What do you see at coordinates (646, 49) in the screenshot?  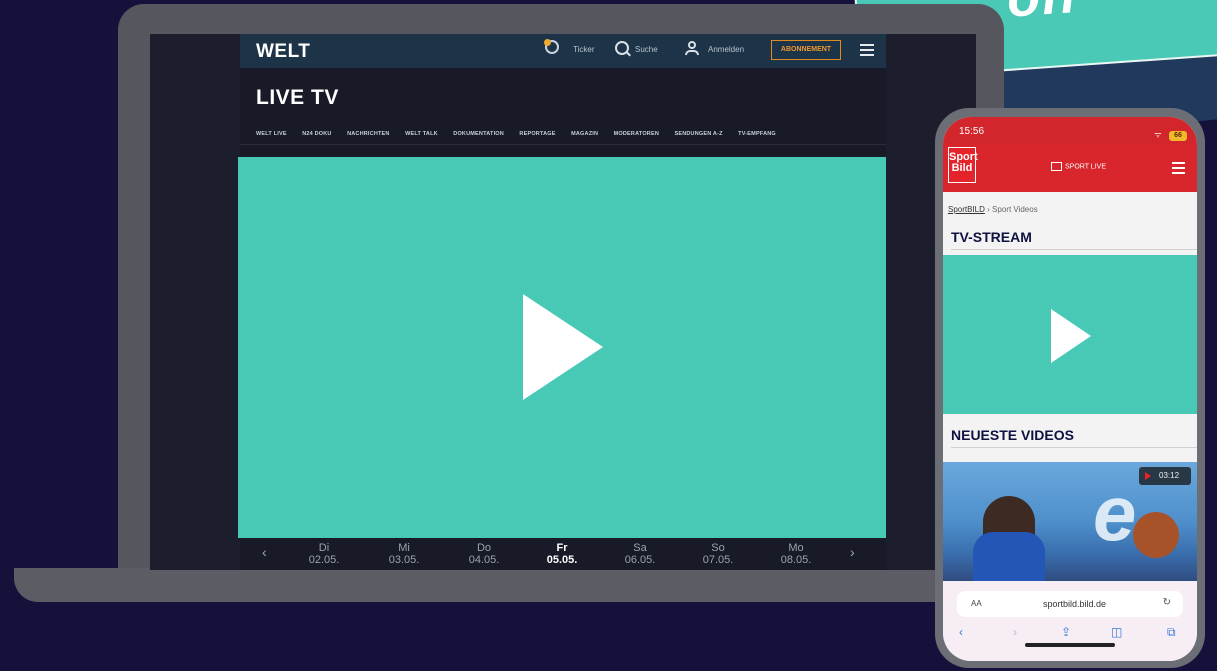 I see `search-link: Suche` at bounding box center [646, 49].